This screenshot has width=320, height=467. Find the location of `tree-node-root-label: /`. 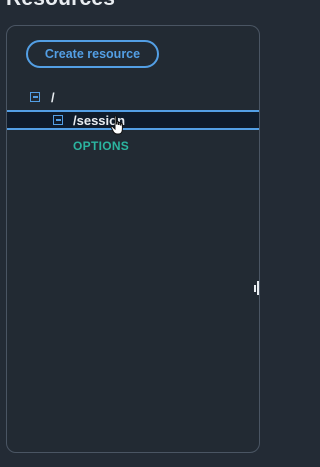

tree-node-root-label: / is located at coordinates (53, 97).